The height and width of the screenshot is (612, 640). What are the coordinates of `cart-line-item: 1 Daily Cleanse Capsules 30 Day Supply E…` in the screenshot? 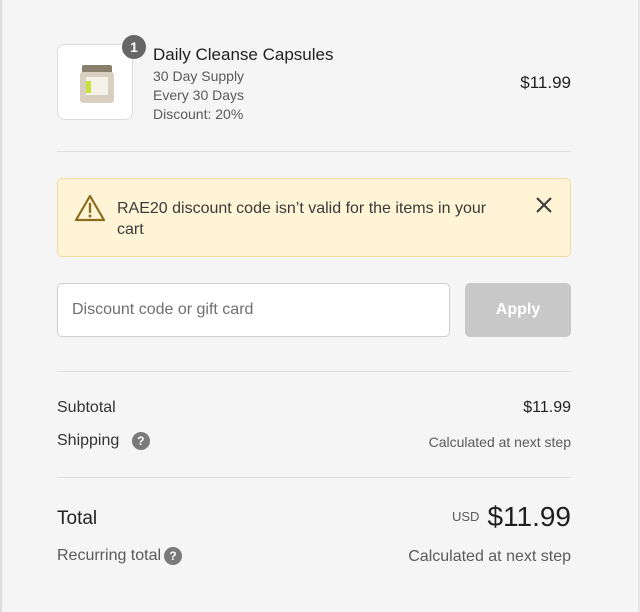 It's located at (314, 79).